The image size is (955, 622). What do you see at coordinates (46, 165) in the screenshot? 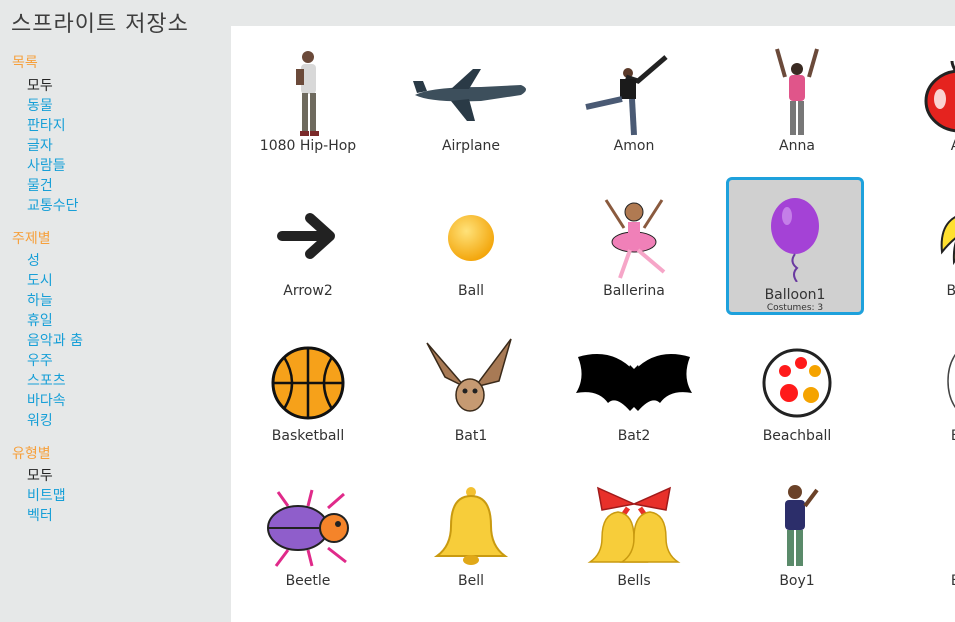
I see `category-people: 사람들` at bounding box center [46, 165].